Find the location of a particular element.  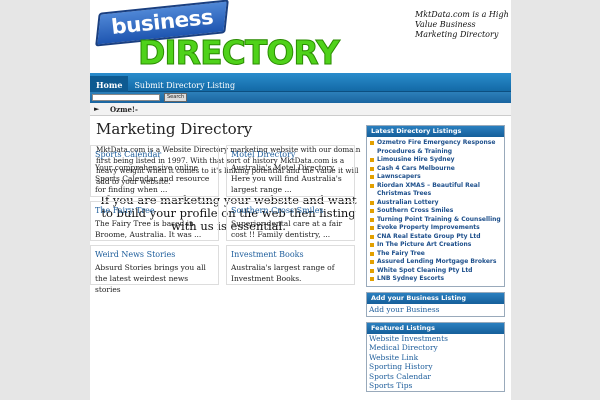

list-item: Evoke Property Improvements is located at coordinates (436, 228).